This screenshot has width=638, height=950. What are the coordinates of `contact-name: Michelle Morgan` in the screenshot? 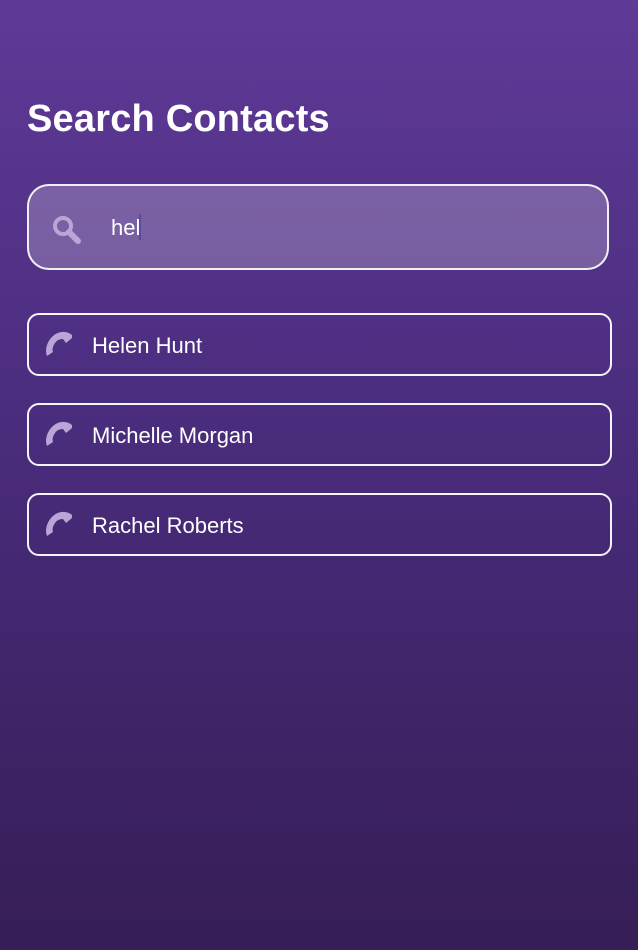 It's located at (173, 435).